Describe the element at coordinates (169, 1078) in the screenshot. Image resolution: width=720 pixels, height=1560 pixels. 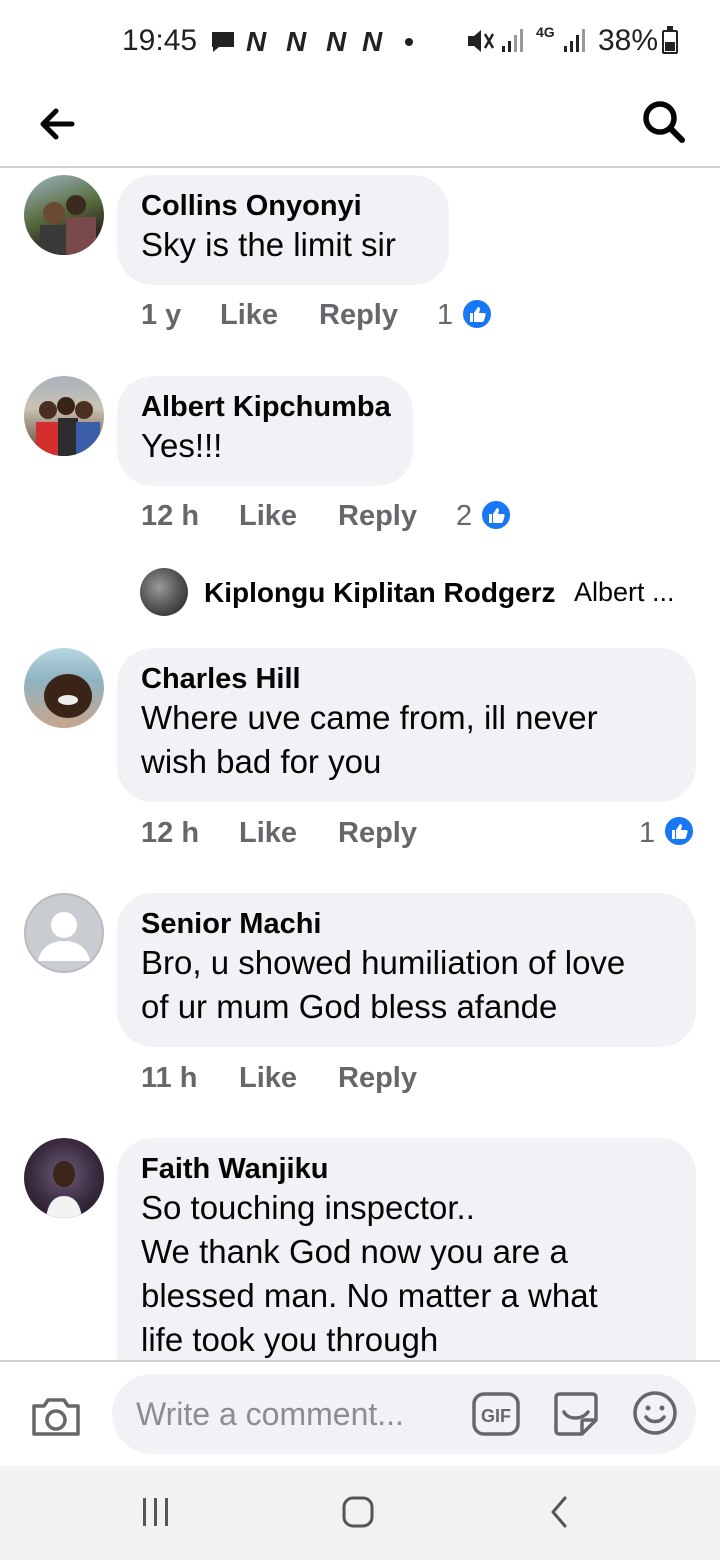
I see `comment-time: 11 h` at that location.